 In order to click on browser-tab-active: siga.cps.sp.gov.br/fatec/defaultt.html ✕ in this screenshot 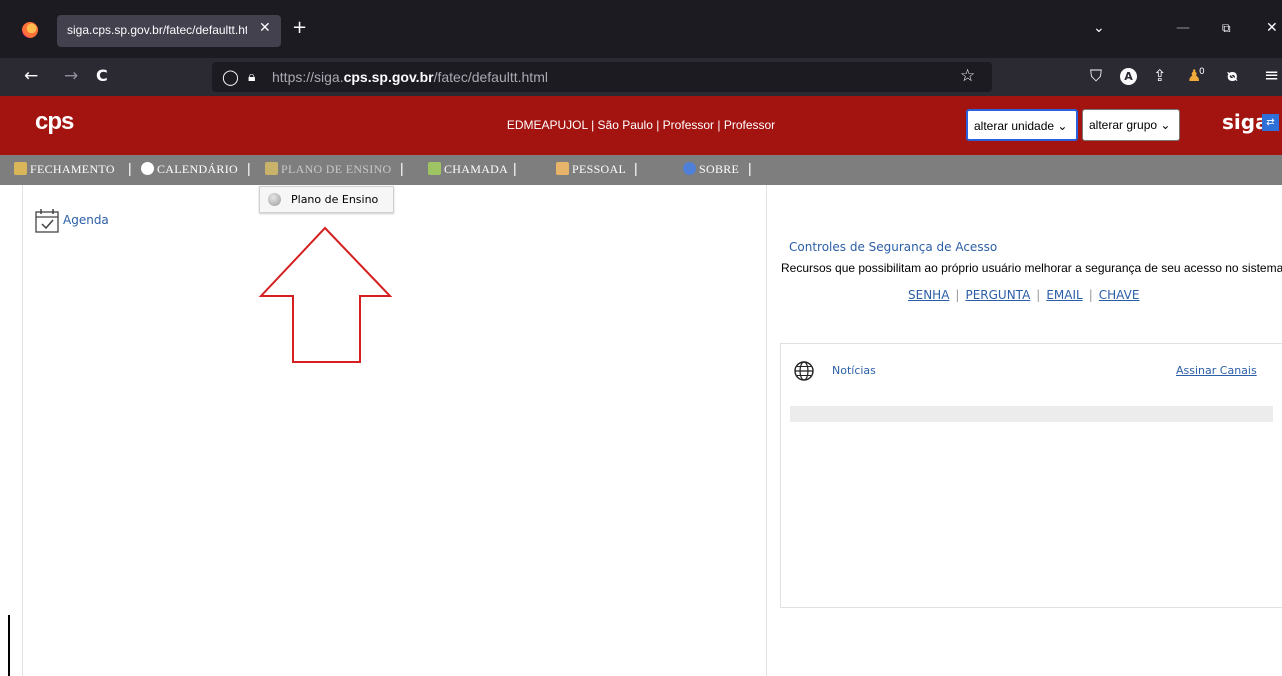, I will do `click(169, 31)`.